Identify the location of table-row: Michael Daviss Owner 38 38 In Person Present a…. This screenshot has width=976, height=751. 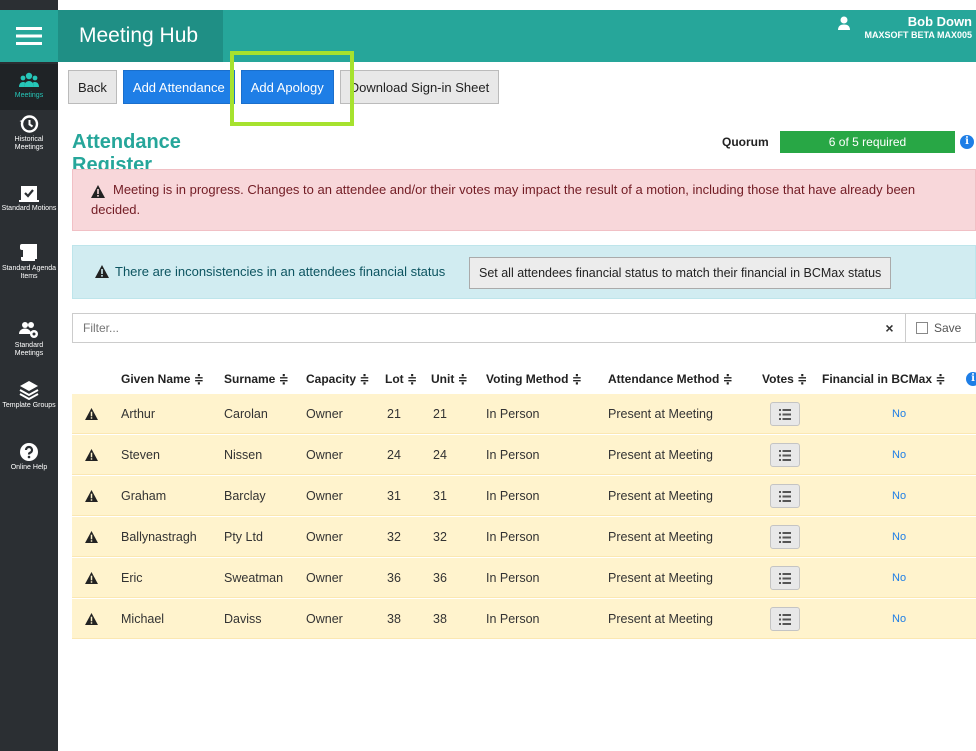
(524, 619).